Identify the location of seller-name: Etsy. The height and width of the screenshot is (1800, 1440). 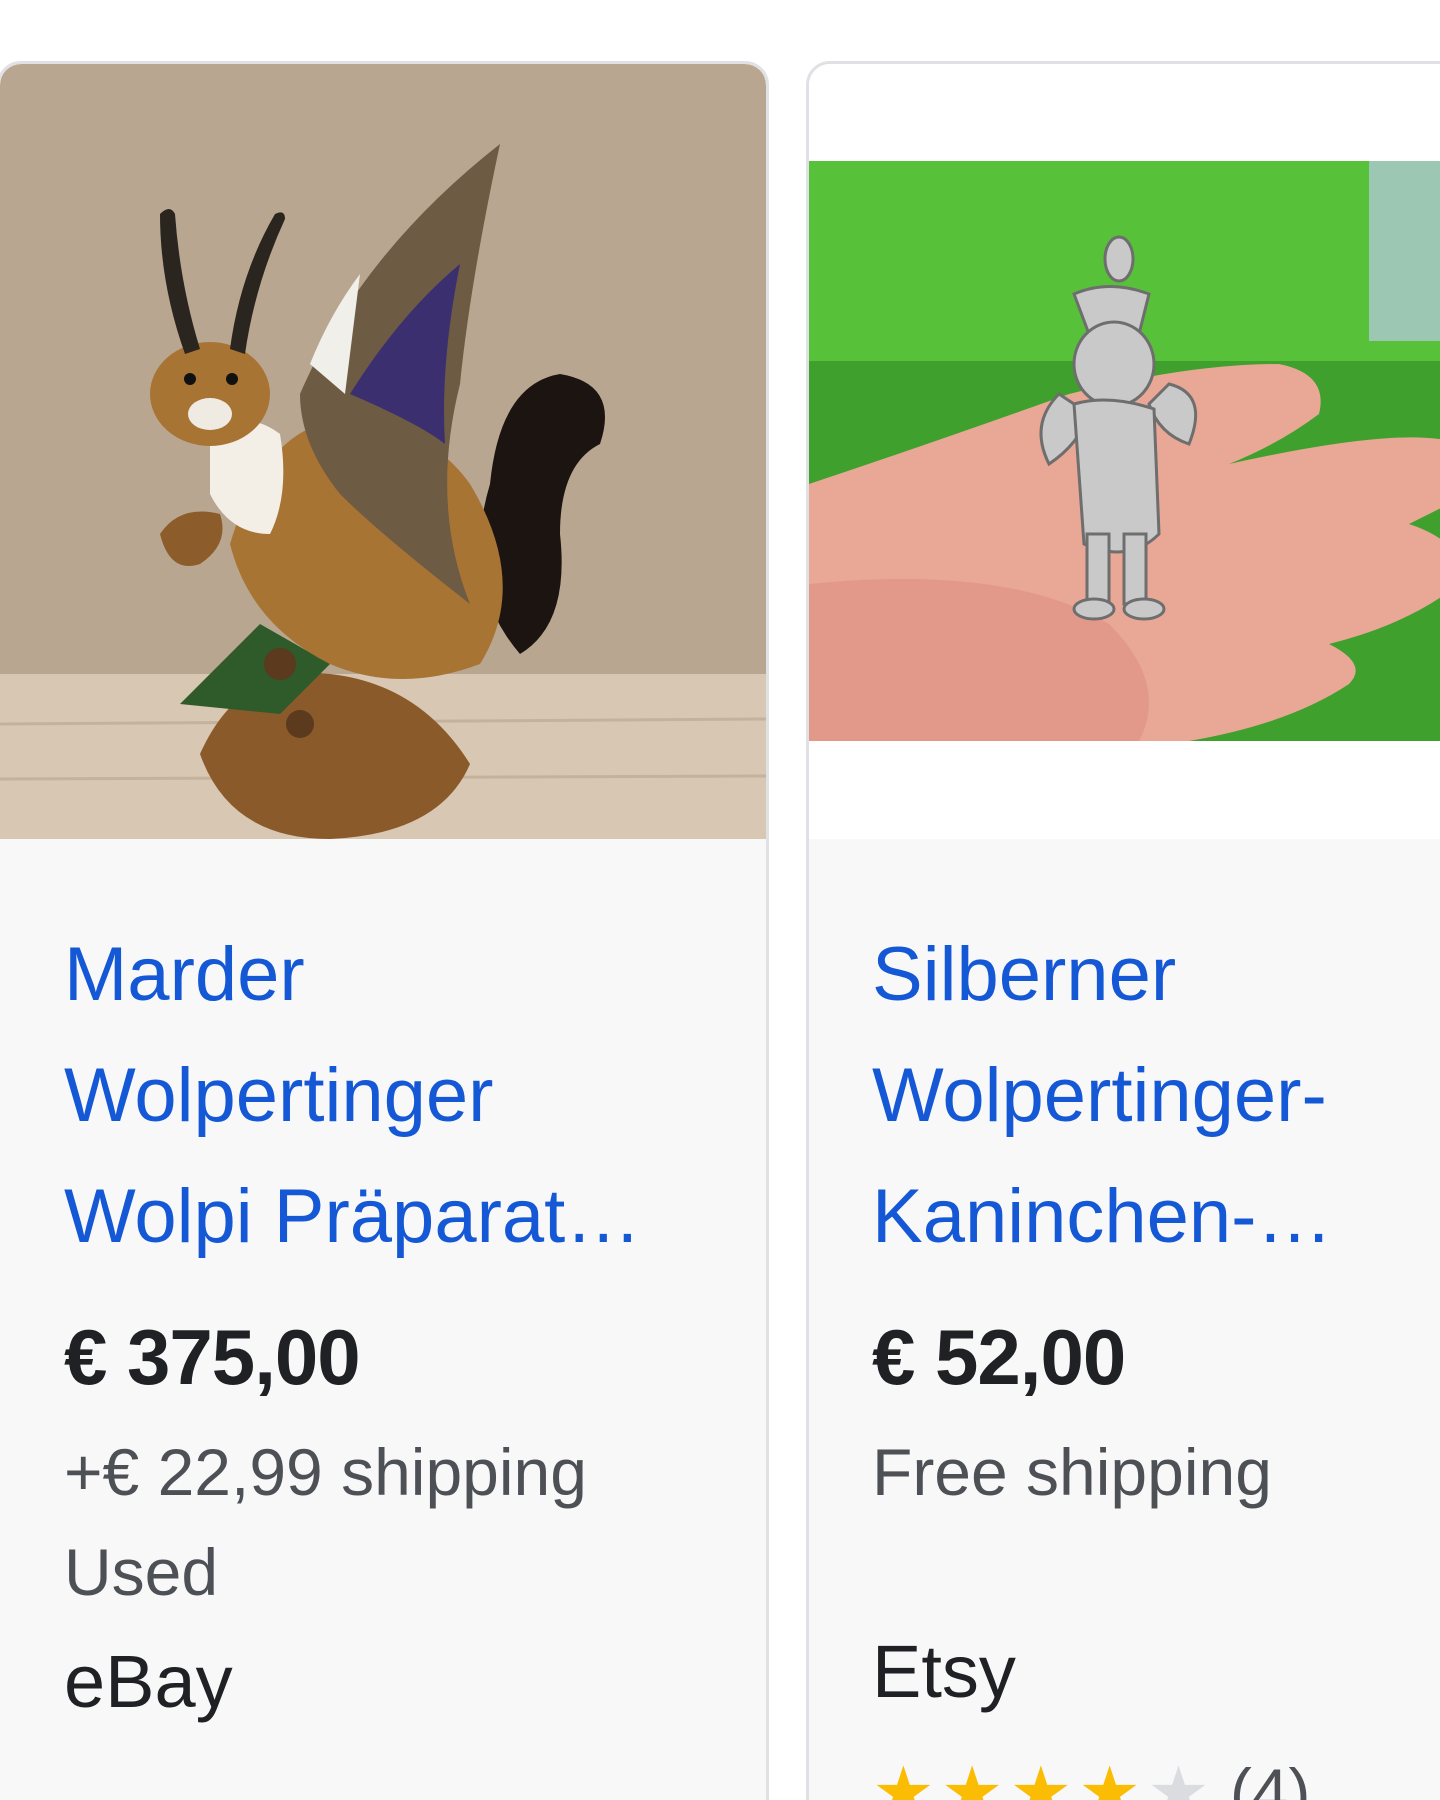
(944, 1671).